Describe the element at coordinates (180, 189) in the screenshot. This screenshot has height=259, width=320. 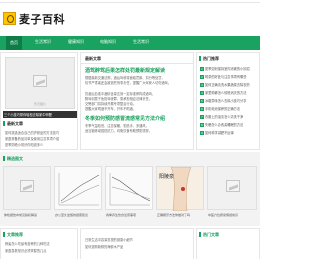
I see `thumb-card: 阳陵泉` at that location.